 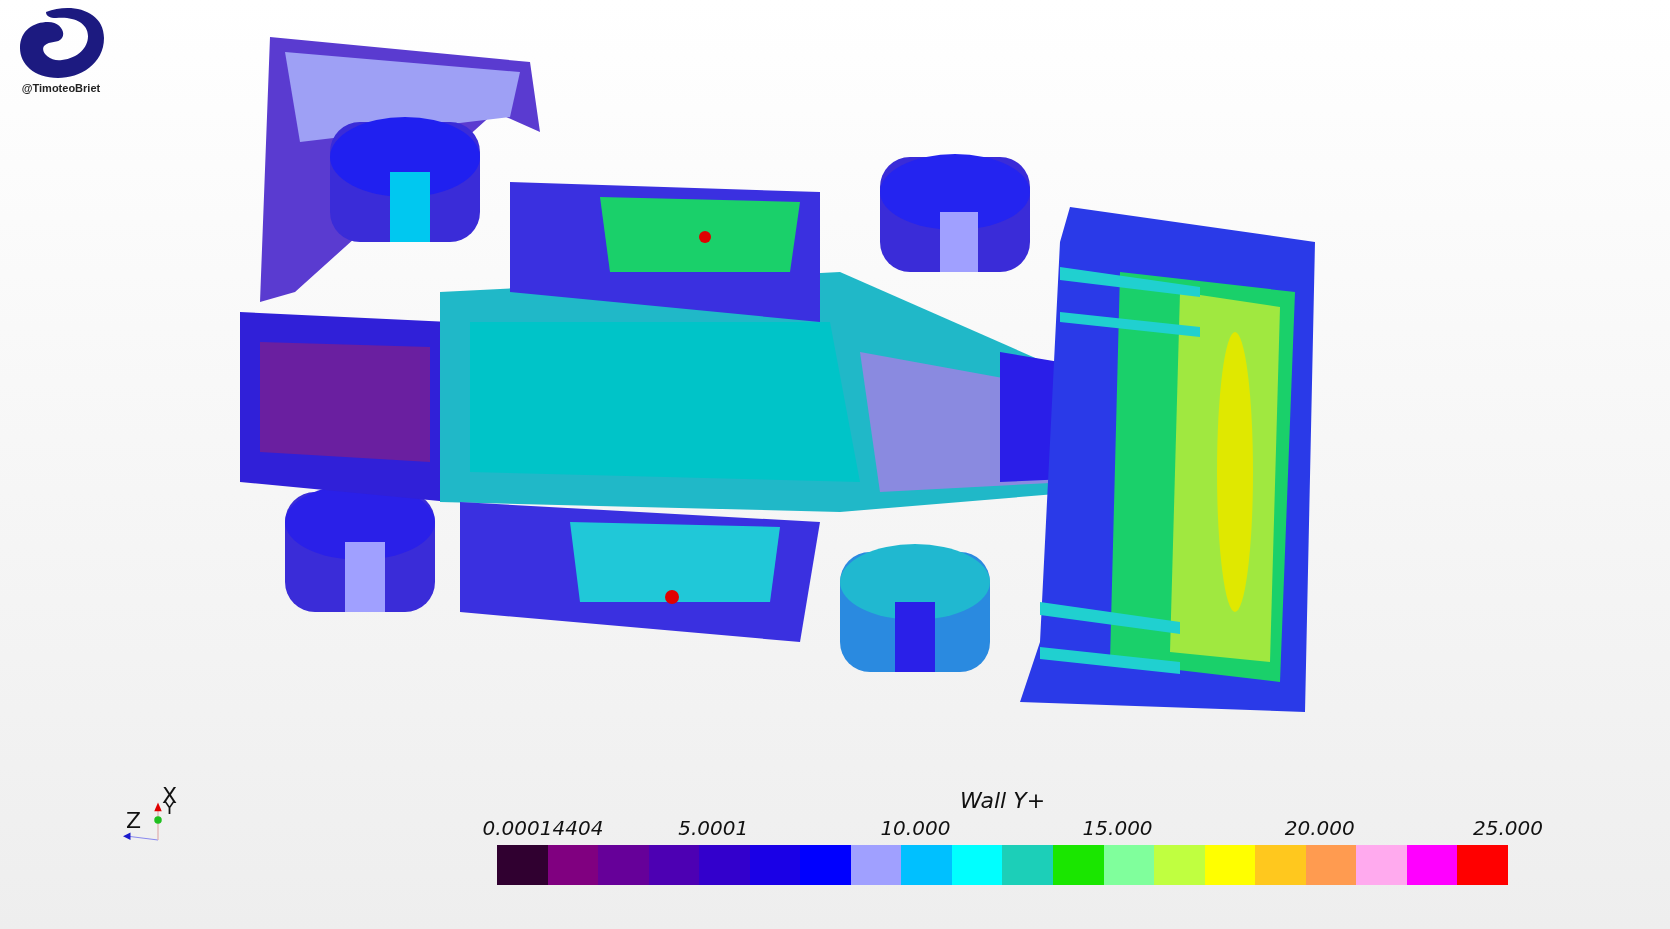 I want to click on legend-title: Wall Y+, so click(x=1002, y=800).